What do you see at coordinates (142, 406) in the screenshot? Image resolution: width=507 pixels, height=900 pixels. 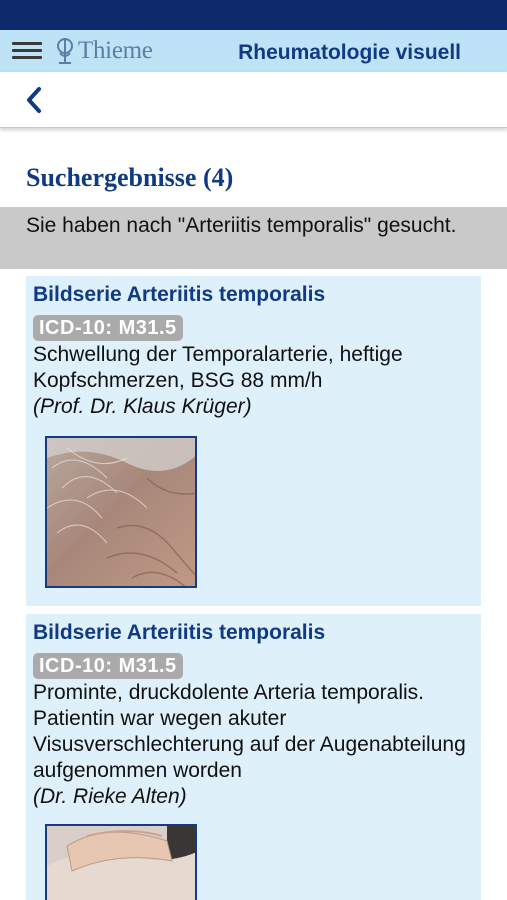 I see `result-author: (Prof. Dr. Klaus Krüger)` at bounding box center [142, 406].